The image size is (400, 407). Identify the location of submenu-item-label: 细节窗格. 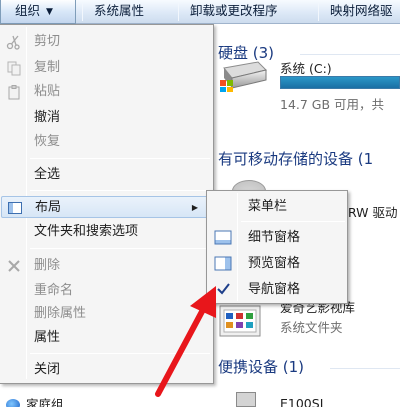
(274, 237).